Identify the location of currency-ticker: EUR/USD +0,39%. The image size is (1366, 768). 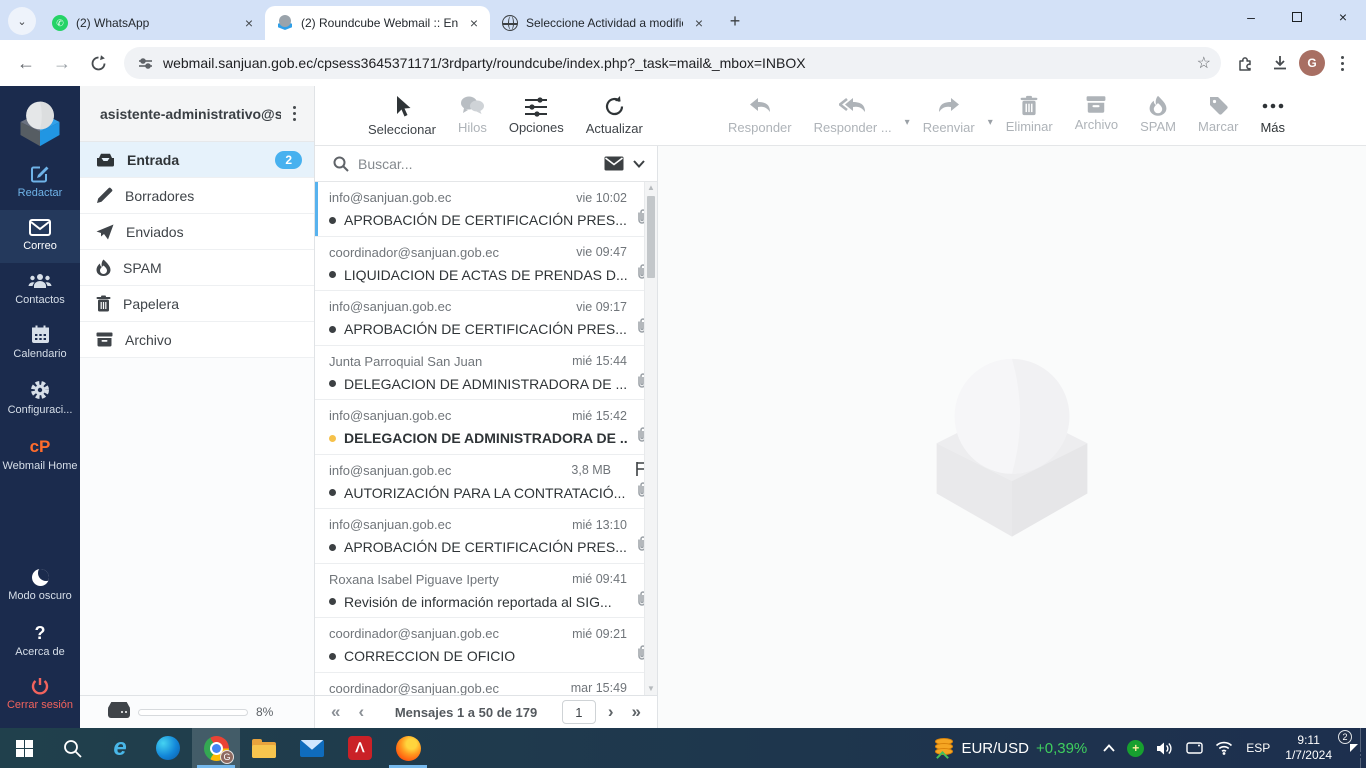
(1010, 748).